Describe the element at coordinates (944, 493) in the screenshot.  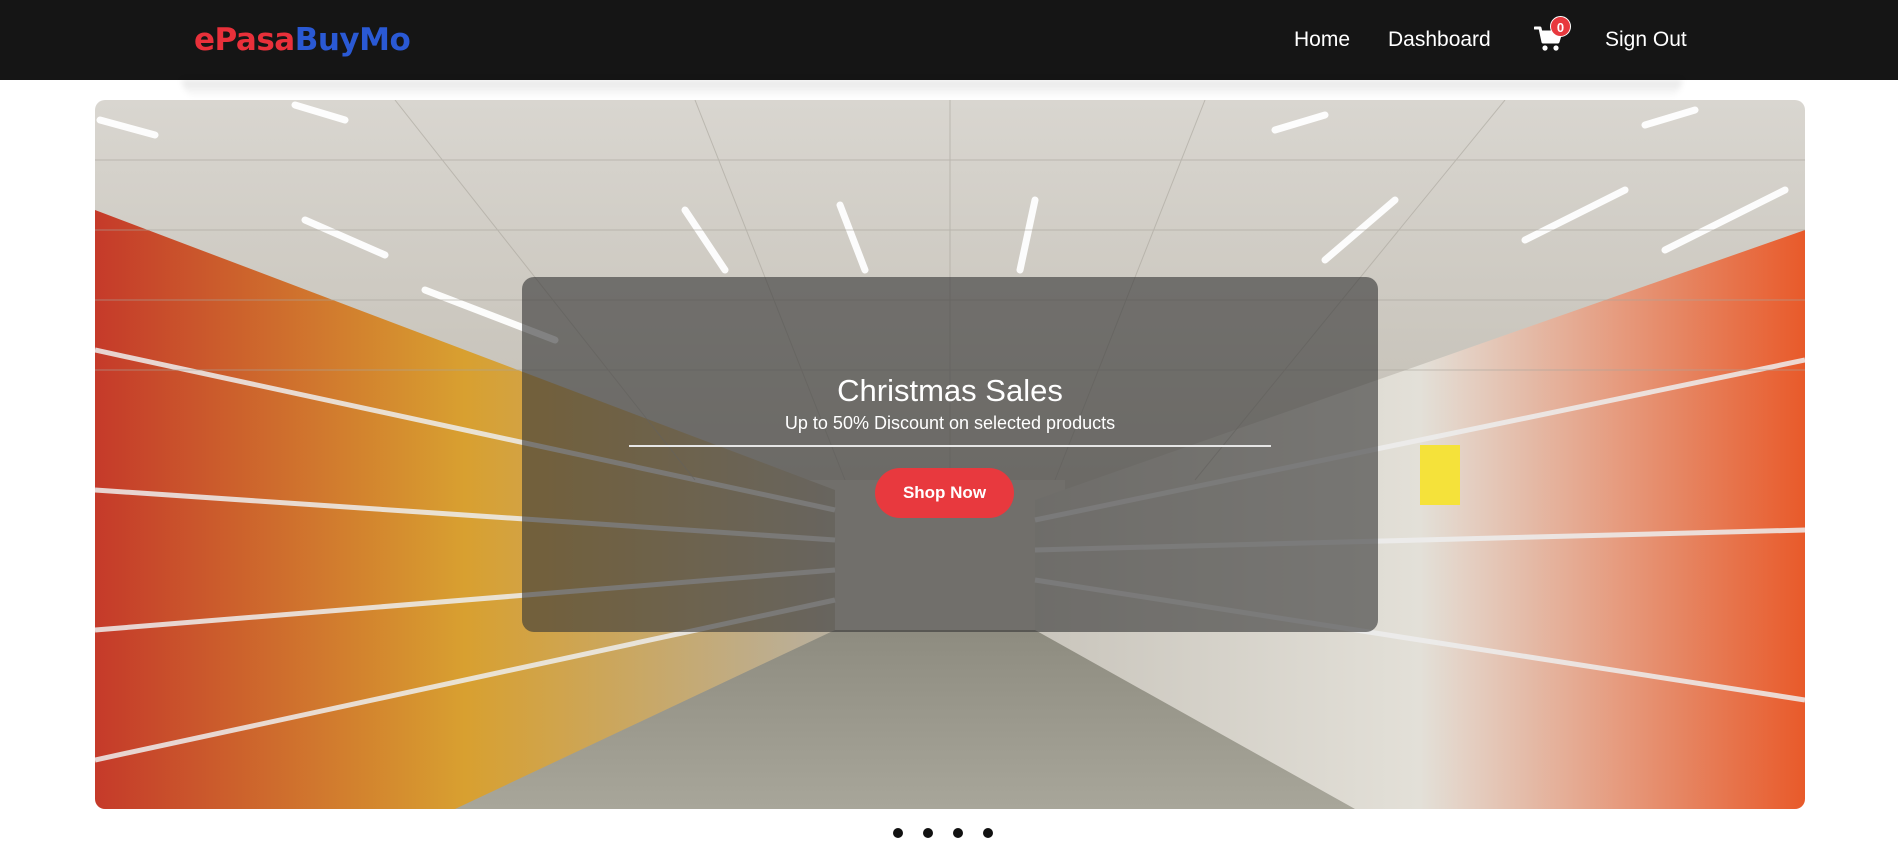
I see `shop-now-button: Shop Now` at that location.